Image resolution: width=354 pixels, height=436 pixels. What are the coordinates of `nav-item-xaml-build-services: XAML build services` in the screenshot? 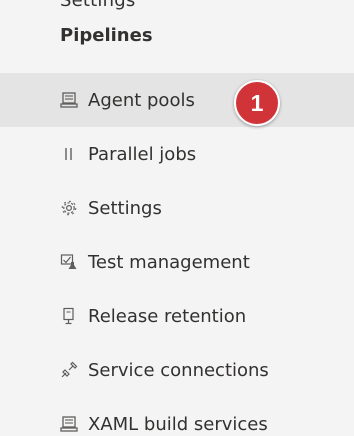 It's located at (177, 416).